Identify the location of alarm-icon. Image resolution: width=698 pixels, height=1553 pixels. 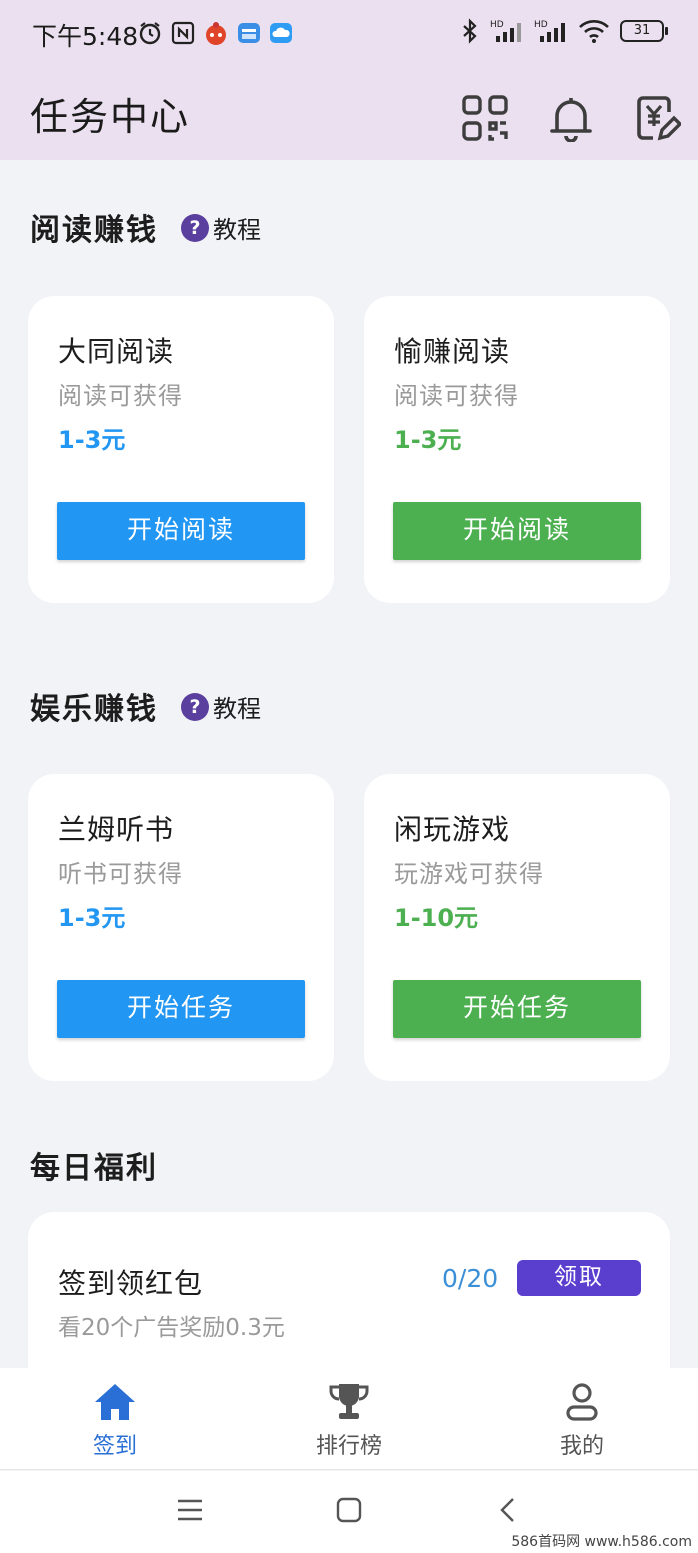
(150, 33).